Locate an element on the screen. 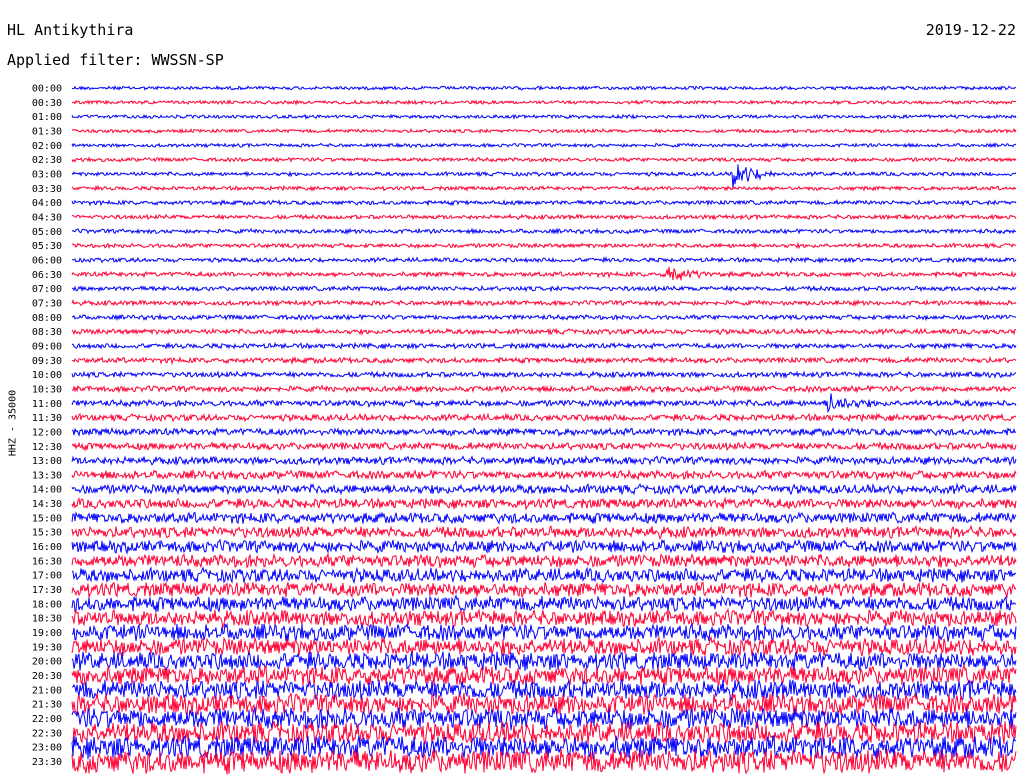 Image resolution: width=1024 pixels, height=780 pixels. row-time-label: 11:00 is located at coordinates (47, 404).